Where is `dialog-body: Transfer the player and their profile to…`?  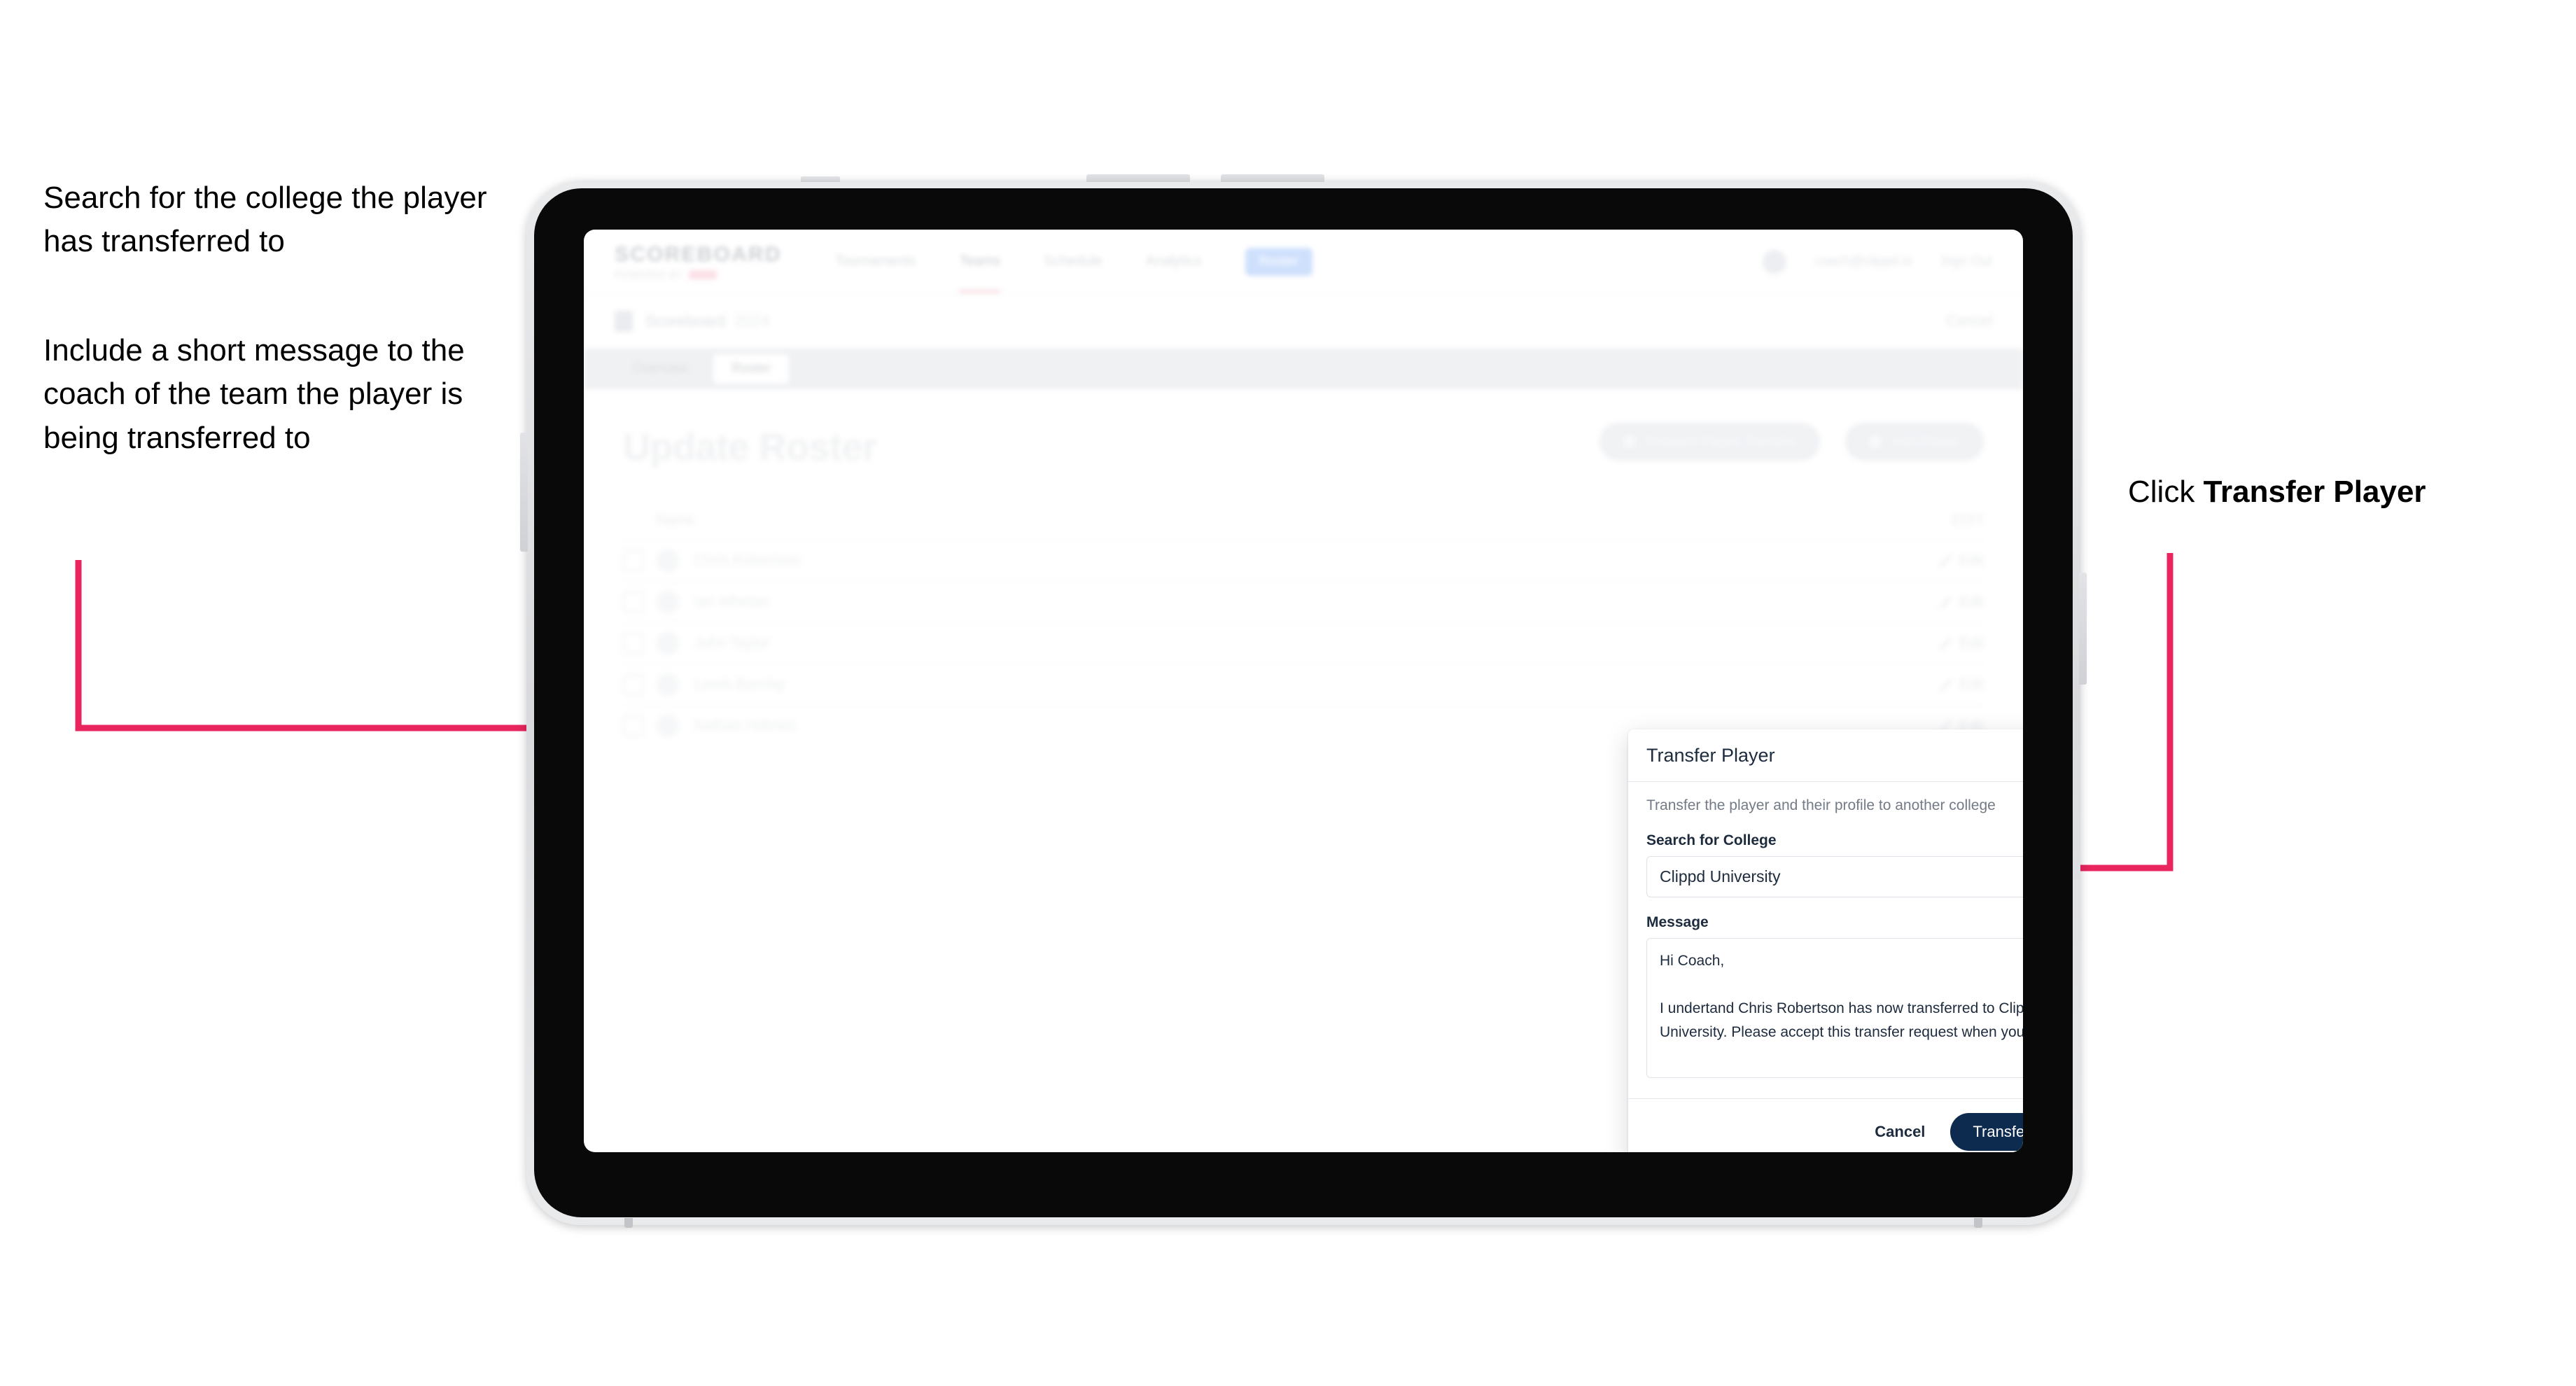 dialog-body: Transfer the player and their profile to… is located at coordinates (1825, 940).